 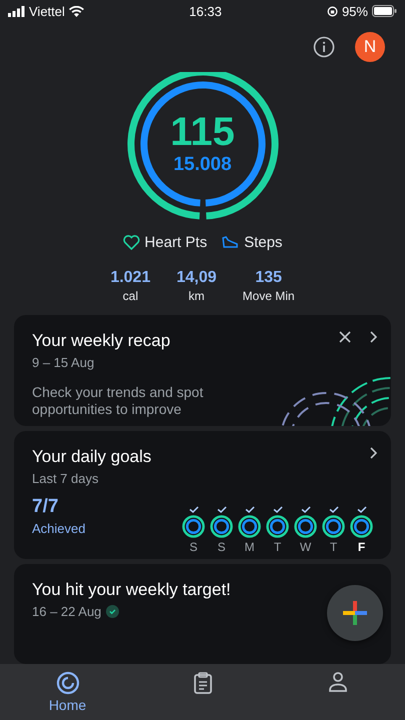 What do you see at coordinates (306, 547) in the screenshot?
I see `day-label: W` at bounding box center [306, 547].